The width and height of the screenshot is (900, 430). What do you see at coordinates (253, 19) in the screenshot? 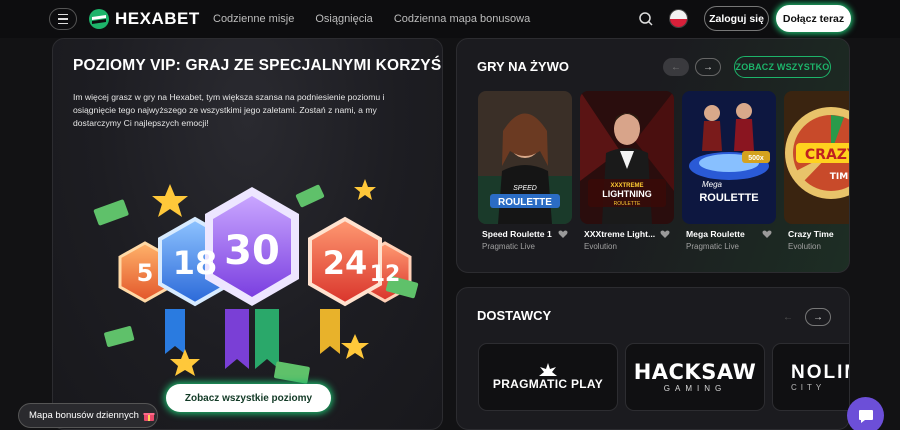
I see `nav-daily-missions: Codzienne misje` at bounding box center [253, 19].